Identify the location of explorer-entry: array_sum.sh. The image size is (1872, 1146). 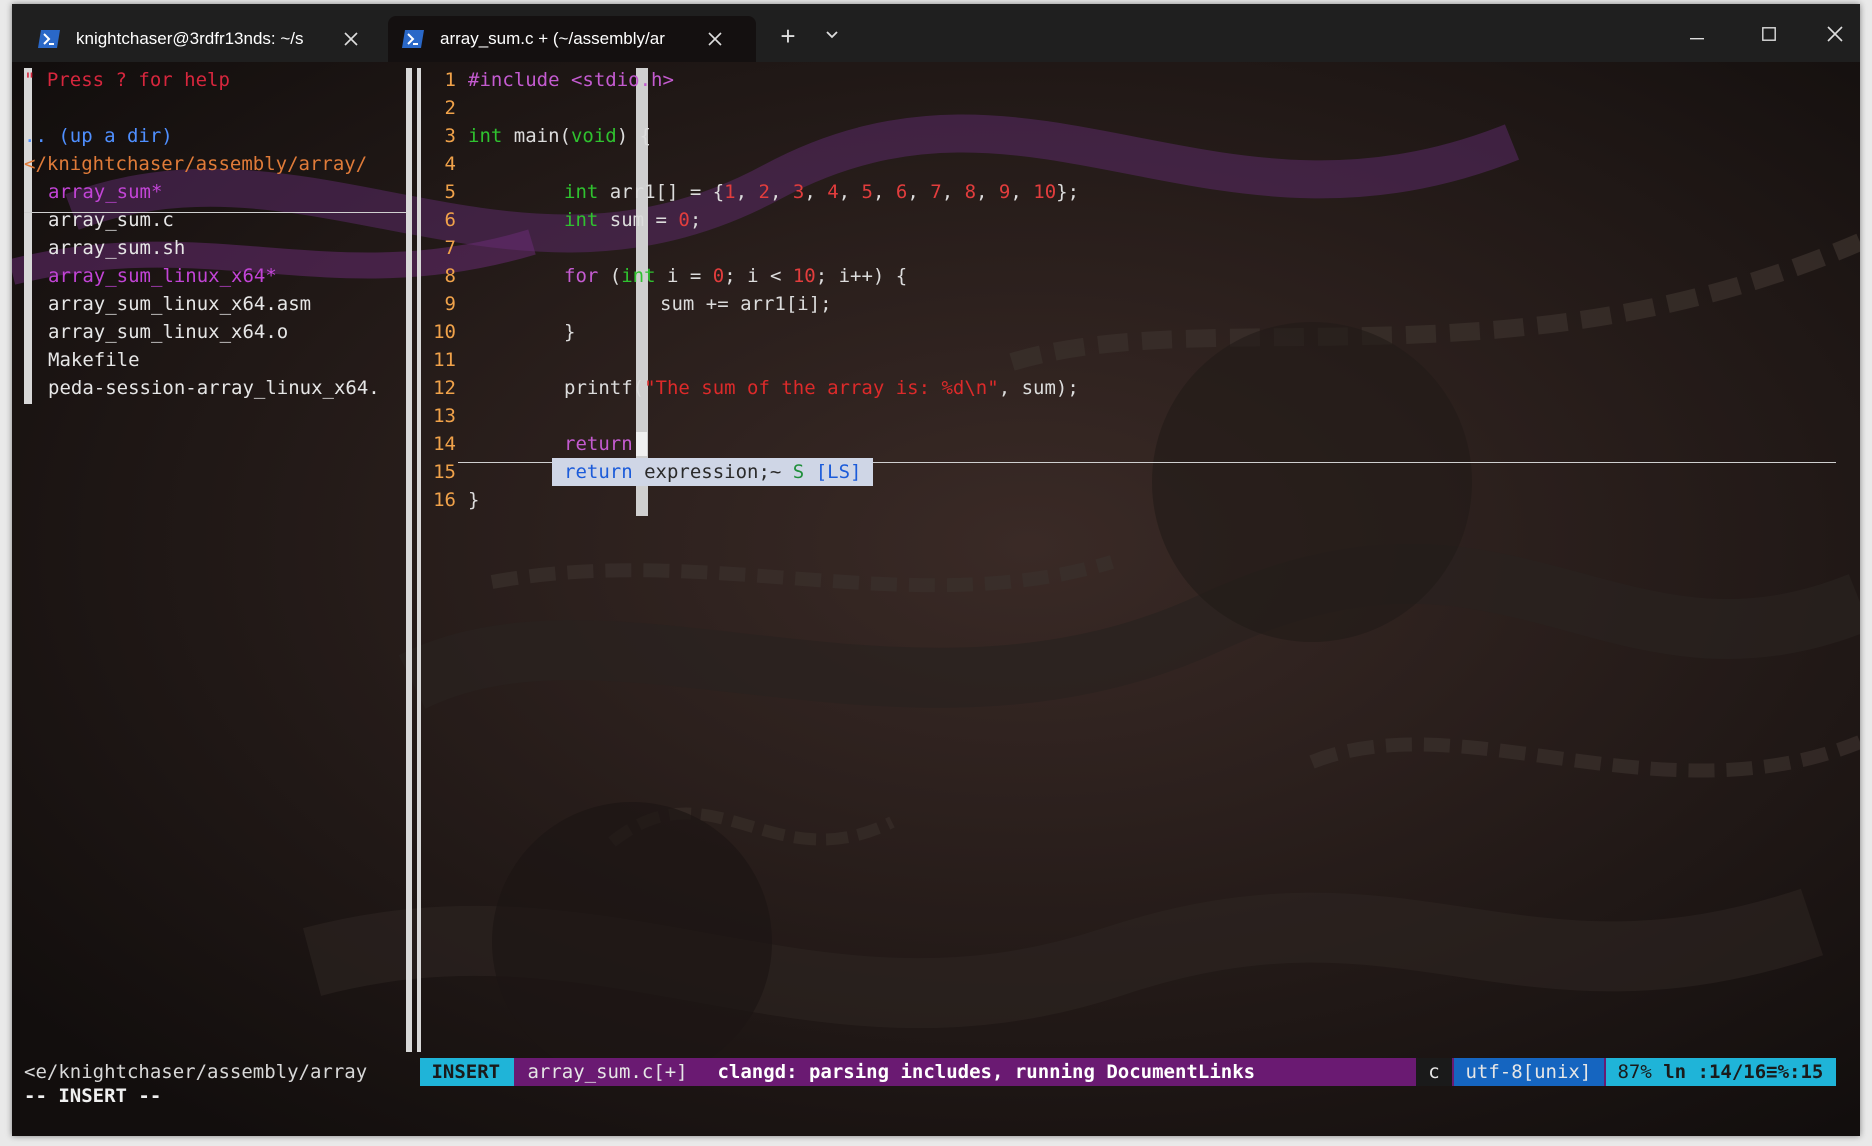
(116, 248).